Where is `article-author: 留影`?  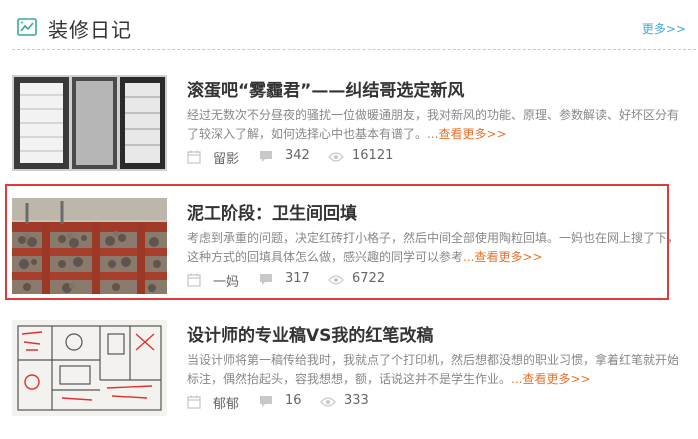
article-author: 留影 is located at coordinates (226, 159).